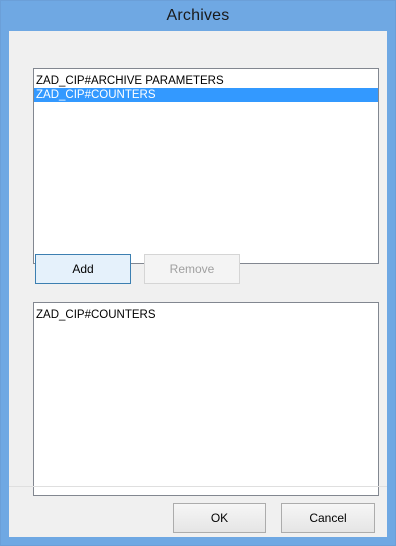 The width and height of the screenshot is (396, 546). Describe the element at coordinates (219, 518) in the screenshot. I see `ok-button: OK` at that location.